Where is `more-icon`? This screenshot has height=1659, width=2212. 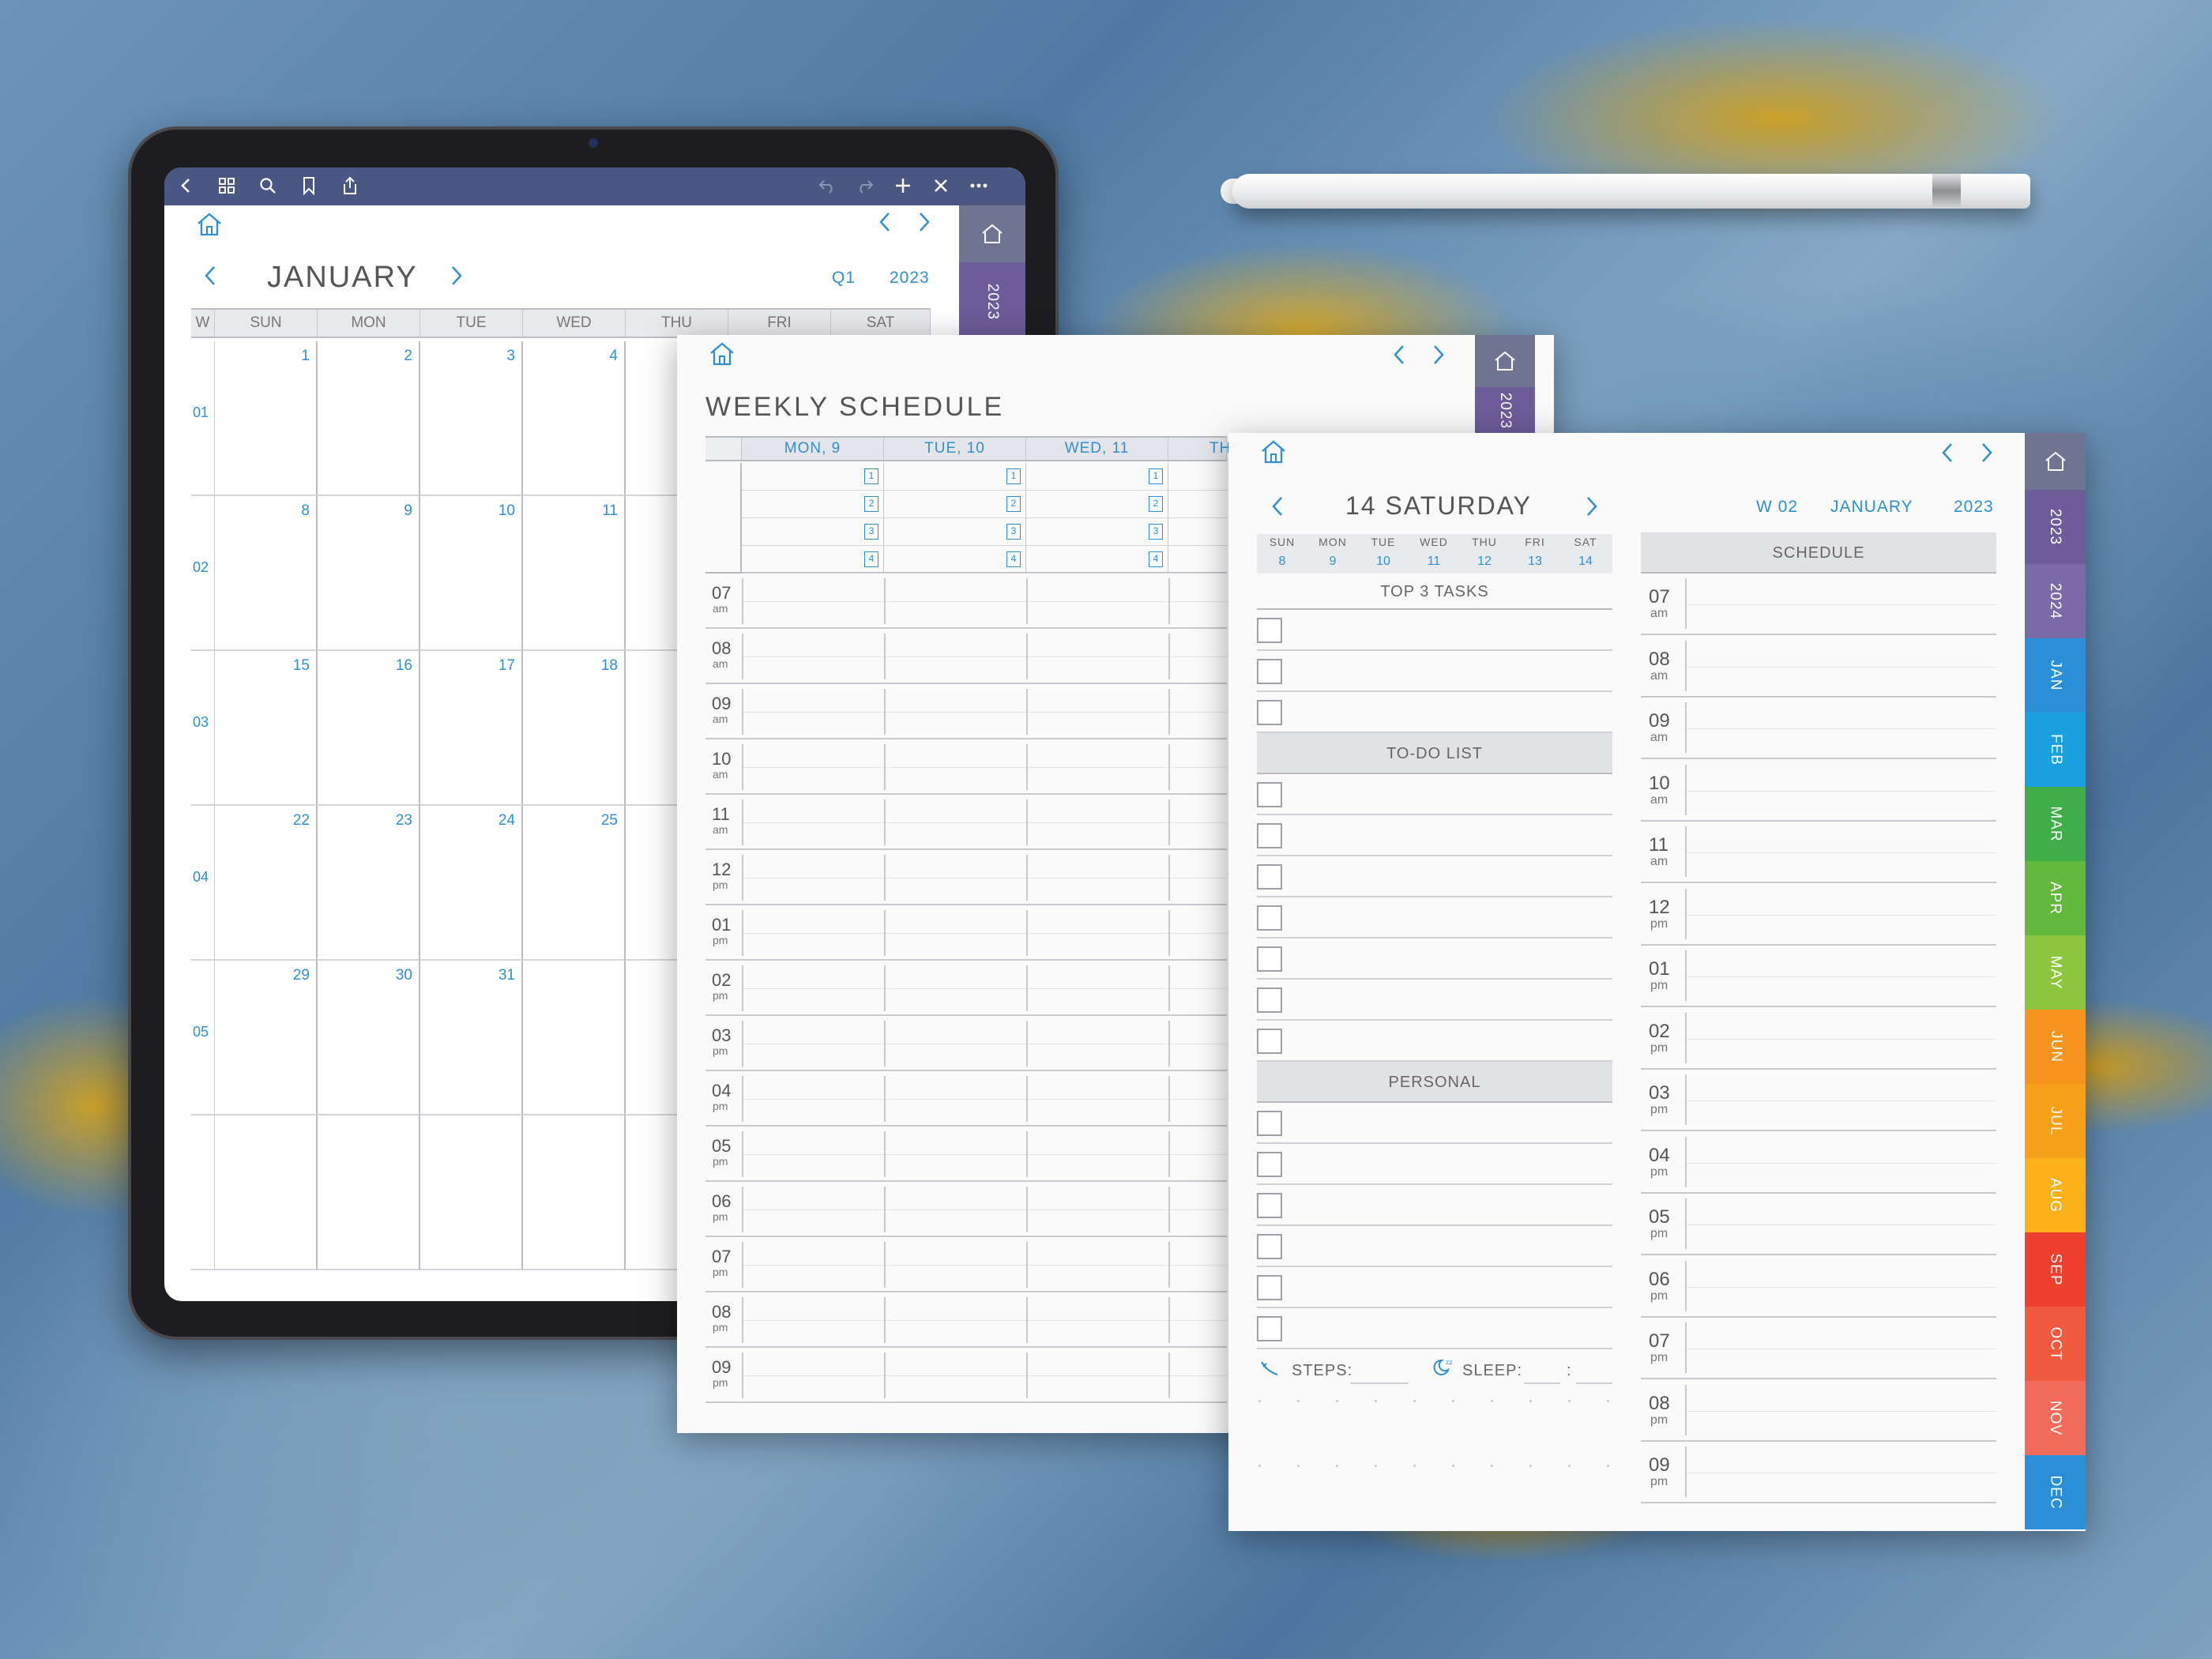 more-icon is located at coordinates (979, 185).